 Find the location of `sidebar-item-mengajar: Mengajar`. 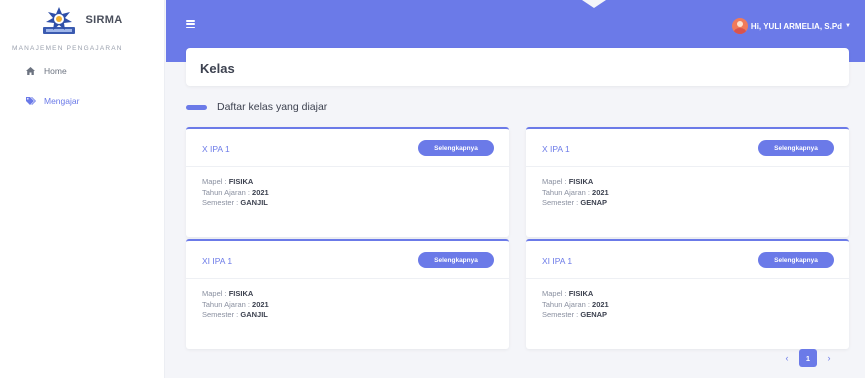

sidebar-item-mengajar: Mengajar is located at coordinates (82, 101).